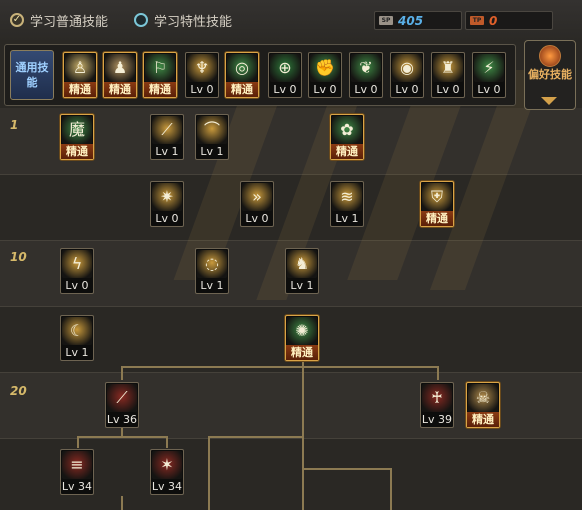  I want to click on sprout-icon-glyph: ✿, so click(347, 129).